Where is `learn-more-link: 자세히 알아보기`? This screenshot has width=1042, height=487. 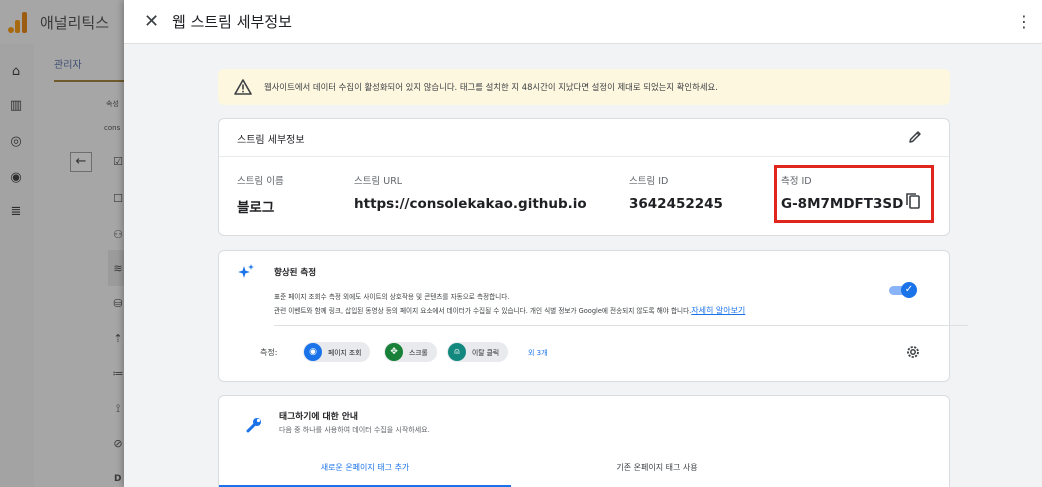
learn-more-link: 자세히 알아보기 is located at coordinates (718, 310).